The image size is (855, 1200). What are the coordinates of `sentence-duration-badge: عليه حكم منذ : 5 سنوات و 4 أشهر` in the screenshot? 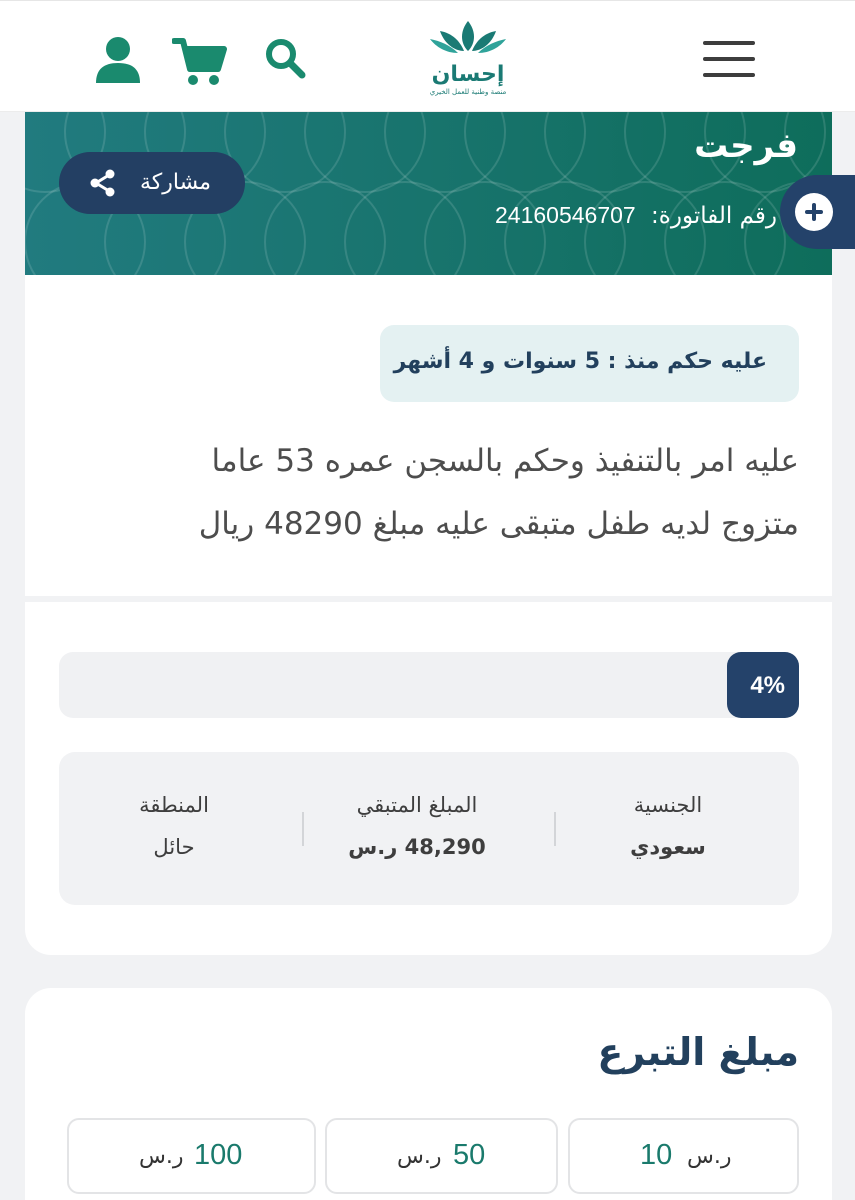 It's located at (589, 363).